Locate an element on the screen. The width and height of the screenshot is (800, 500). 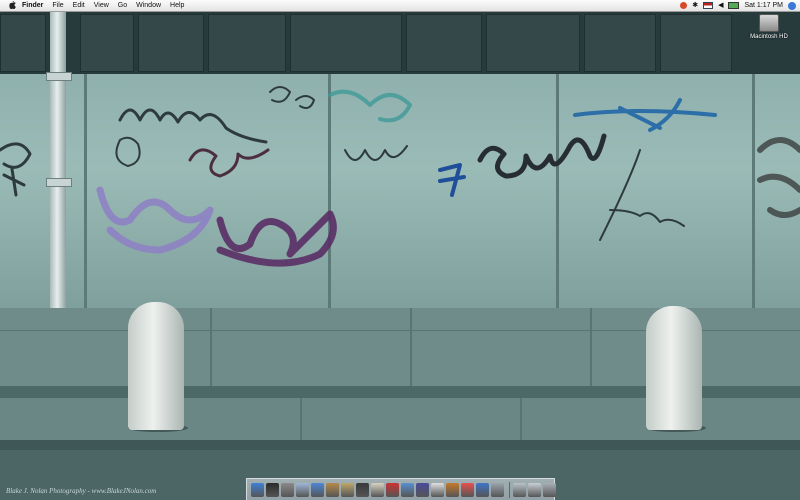
bluetooth-icon: ✱ is located at coordinates (695, 5).